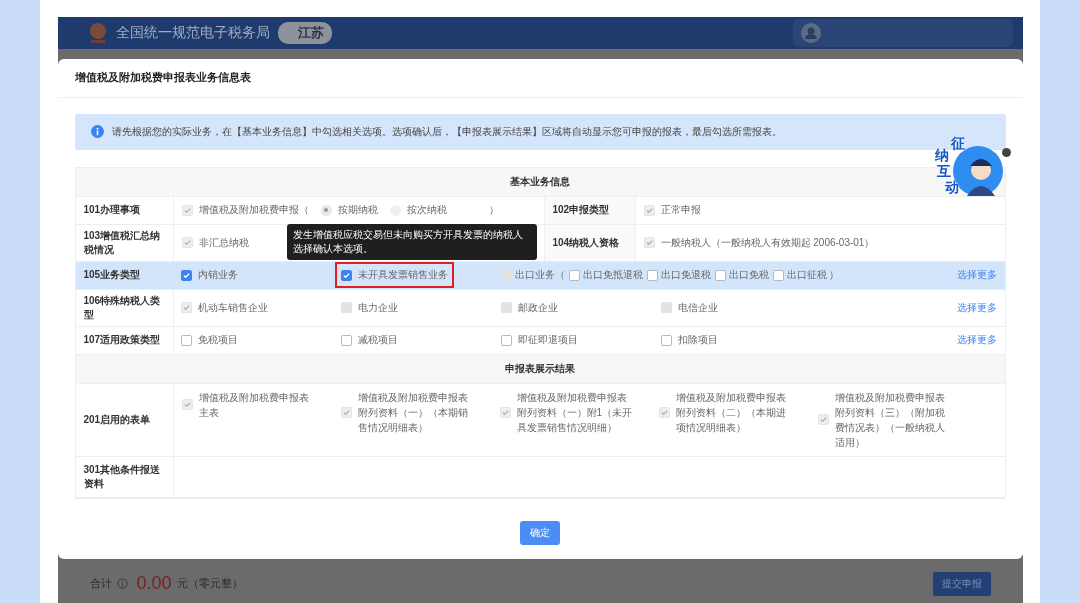 The image size is (1080, 603). I want to click on section-heading: 申报表展示结果, so click(540, 369).